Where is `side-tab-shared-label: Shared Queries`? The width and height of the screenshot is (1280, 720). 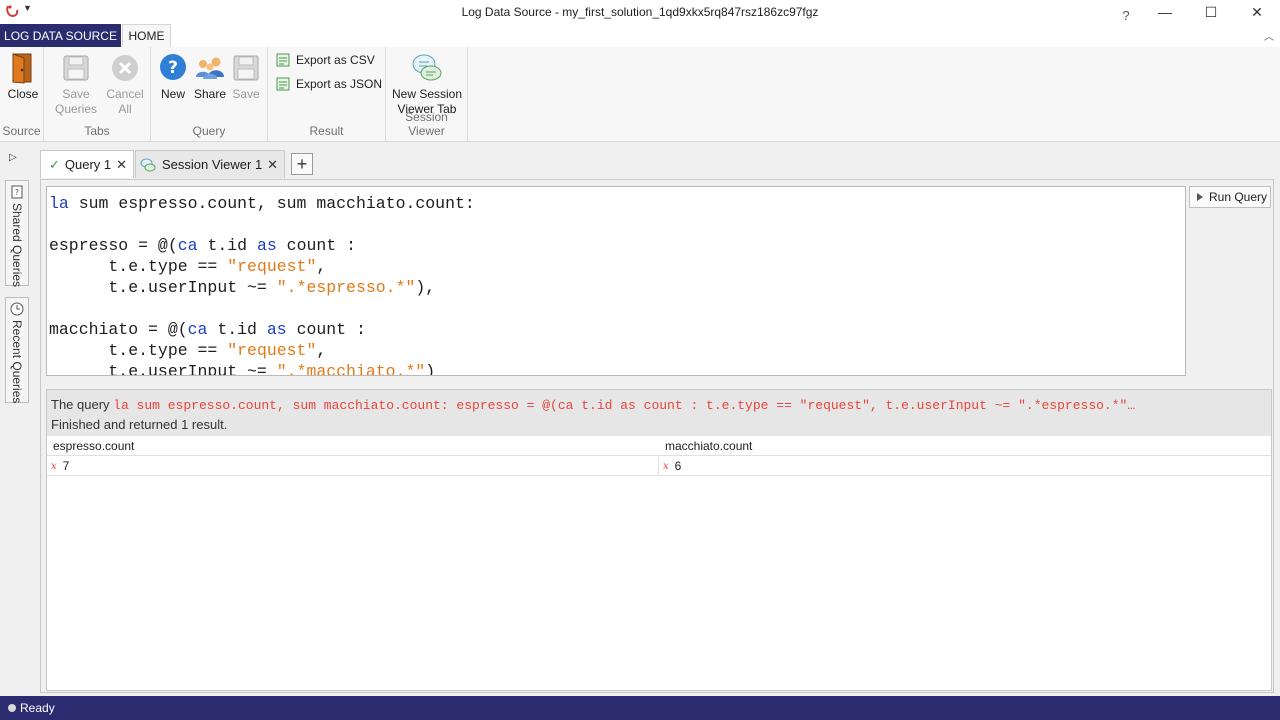
side-tab-shared-label: Shared Queries is located at coordinates (17, 245).